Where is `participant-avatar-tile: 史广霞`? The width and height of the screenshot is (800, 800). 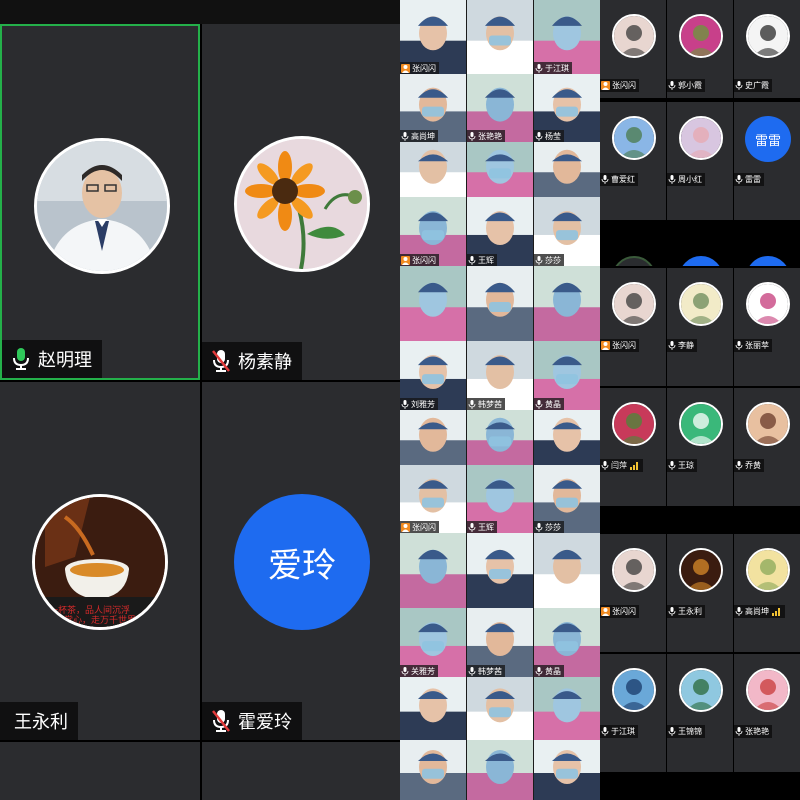
participant-avatar-tile: 史广霞 is located at coordinates (767, 49).